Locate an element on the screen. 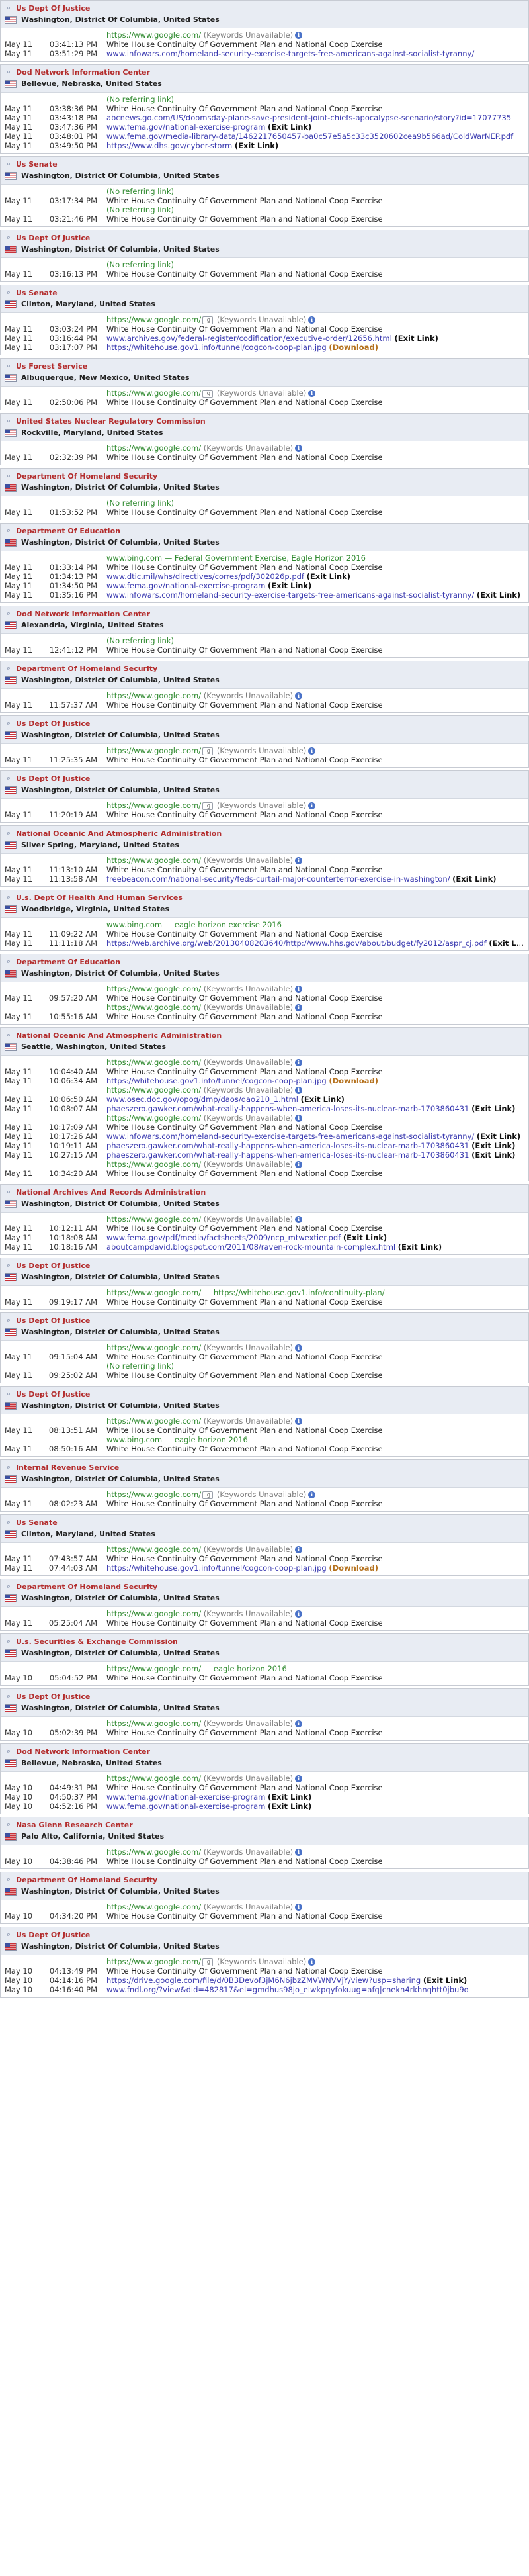  page-url-link: https://www.dhs.gov/cyber-storm is located at coordinates (169, 145).